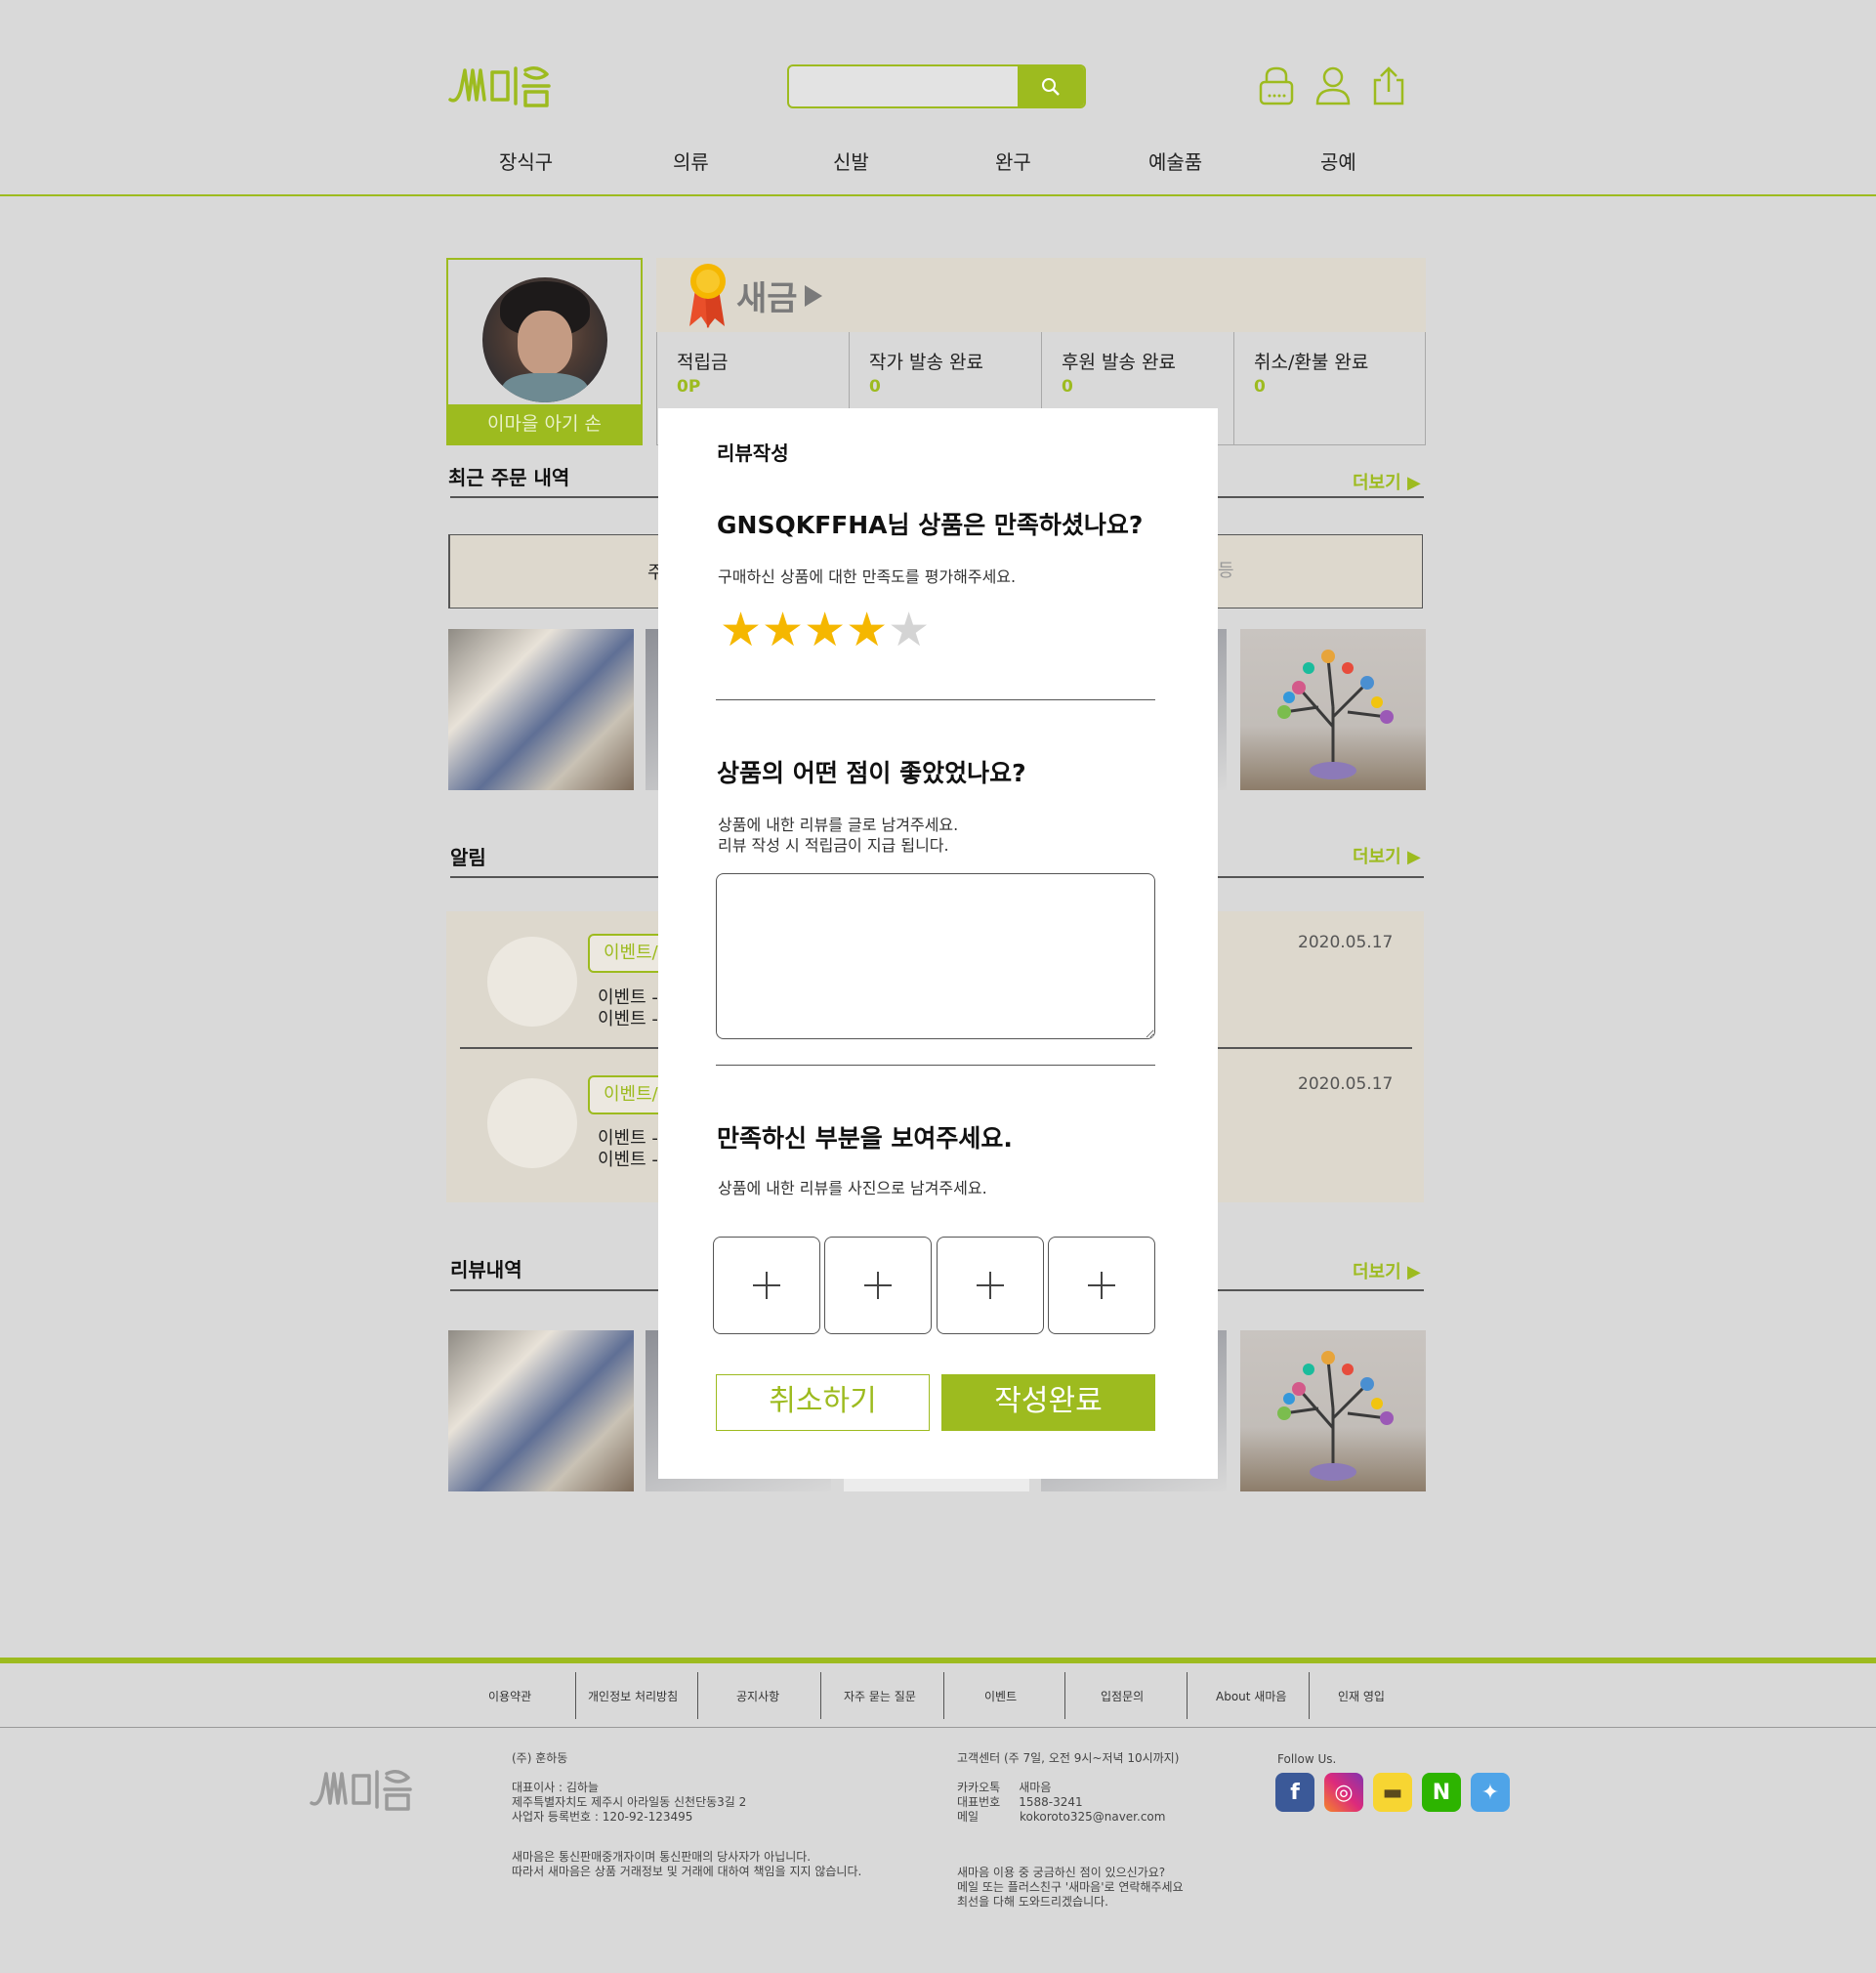 Image resolution: width=1876 pixels, height=1973 pixels. I want to click on user-icon, so click(1333, 85).